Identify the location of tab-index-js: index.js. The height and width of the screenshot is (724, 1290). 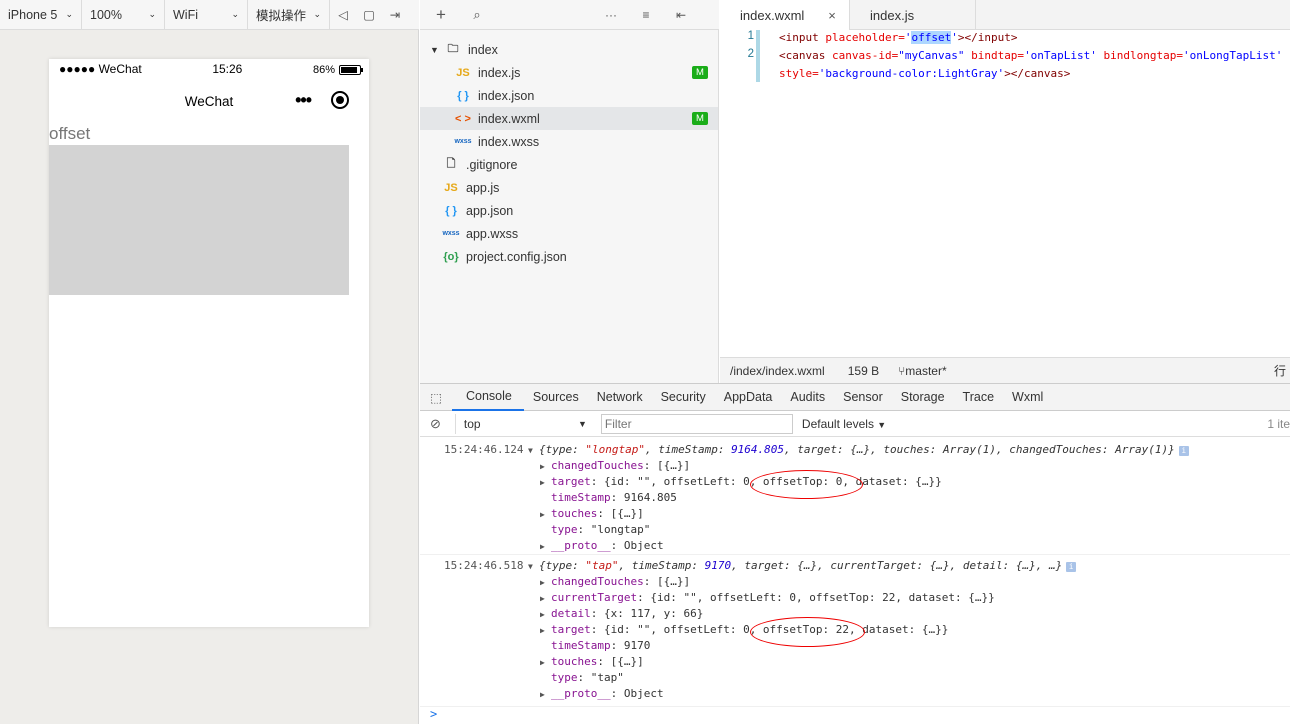
(913, 15).